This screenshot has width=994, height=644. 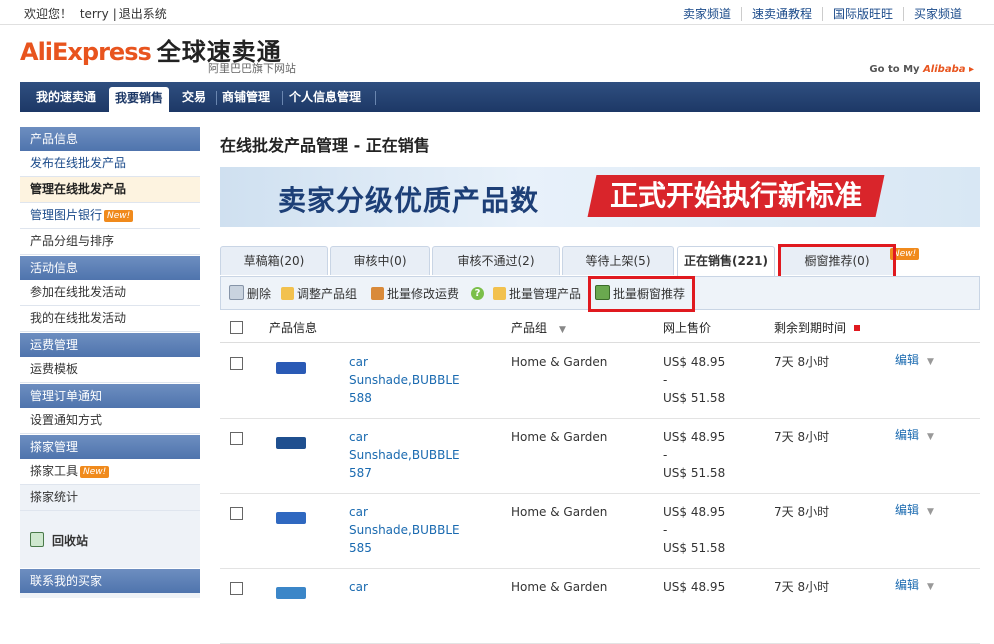 I want to click on sidebar-section-product: 产品信息, so click(x=110, y=138).